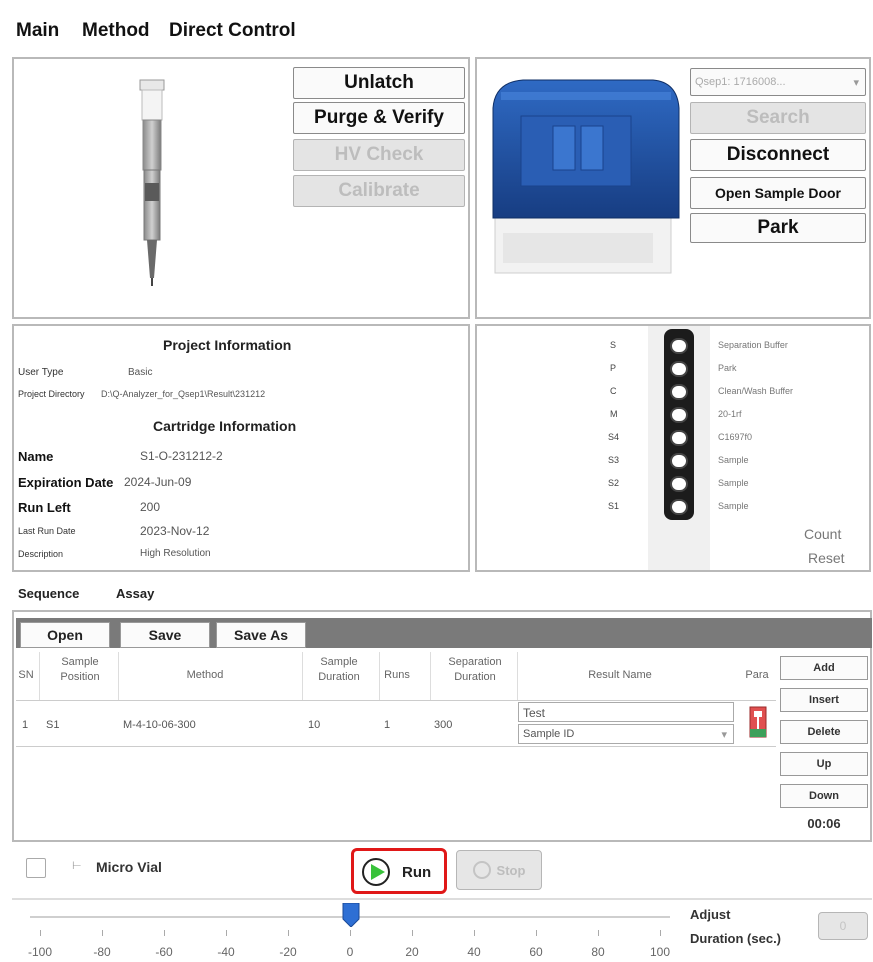  What do you see at coordinates (376, 872) in the screenshot?
I see `play-icon` at bounding box center [376, 872].